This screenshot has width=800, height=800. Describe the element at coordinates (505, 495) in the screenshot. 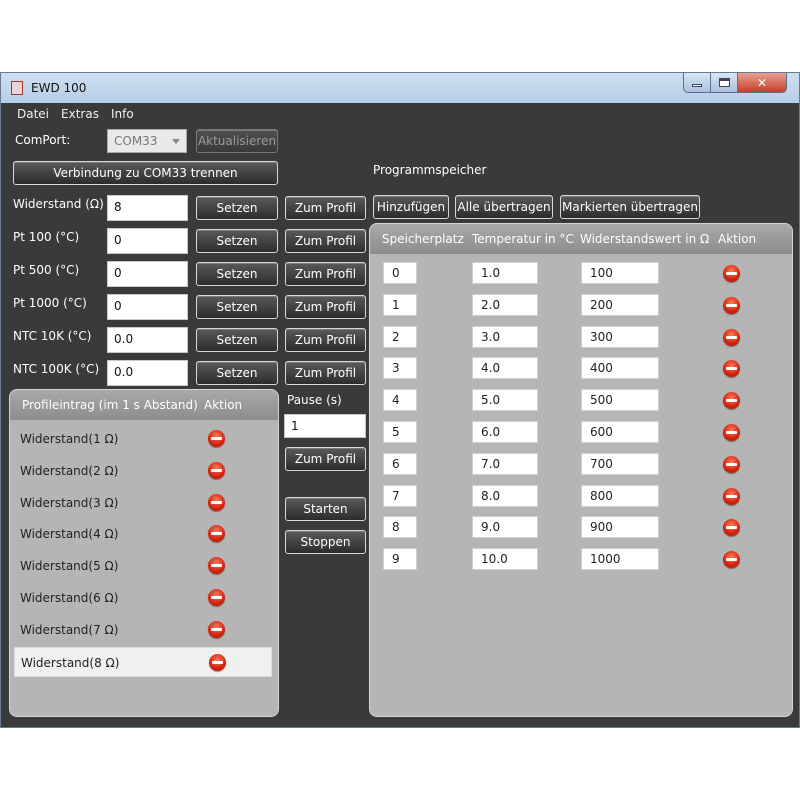

I see `memory-temp-cell: 8.0` at that location.